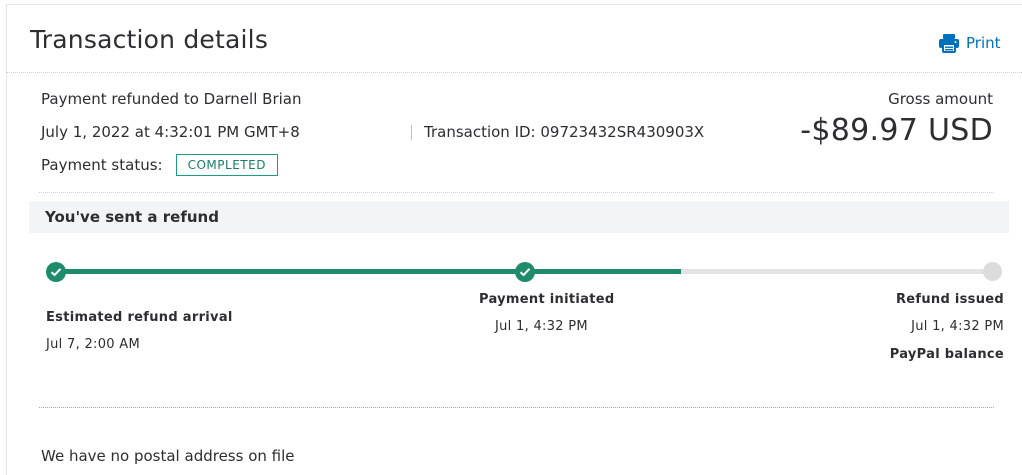  I want to click on step-1-time: Jul 7, 2:00 AM, so click(93, 344).